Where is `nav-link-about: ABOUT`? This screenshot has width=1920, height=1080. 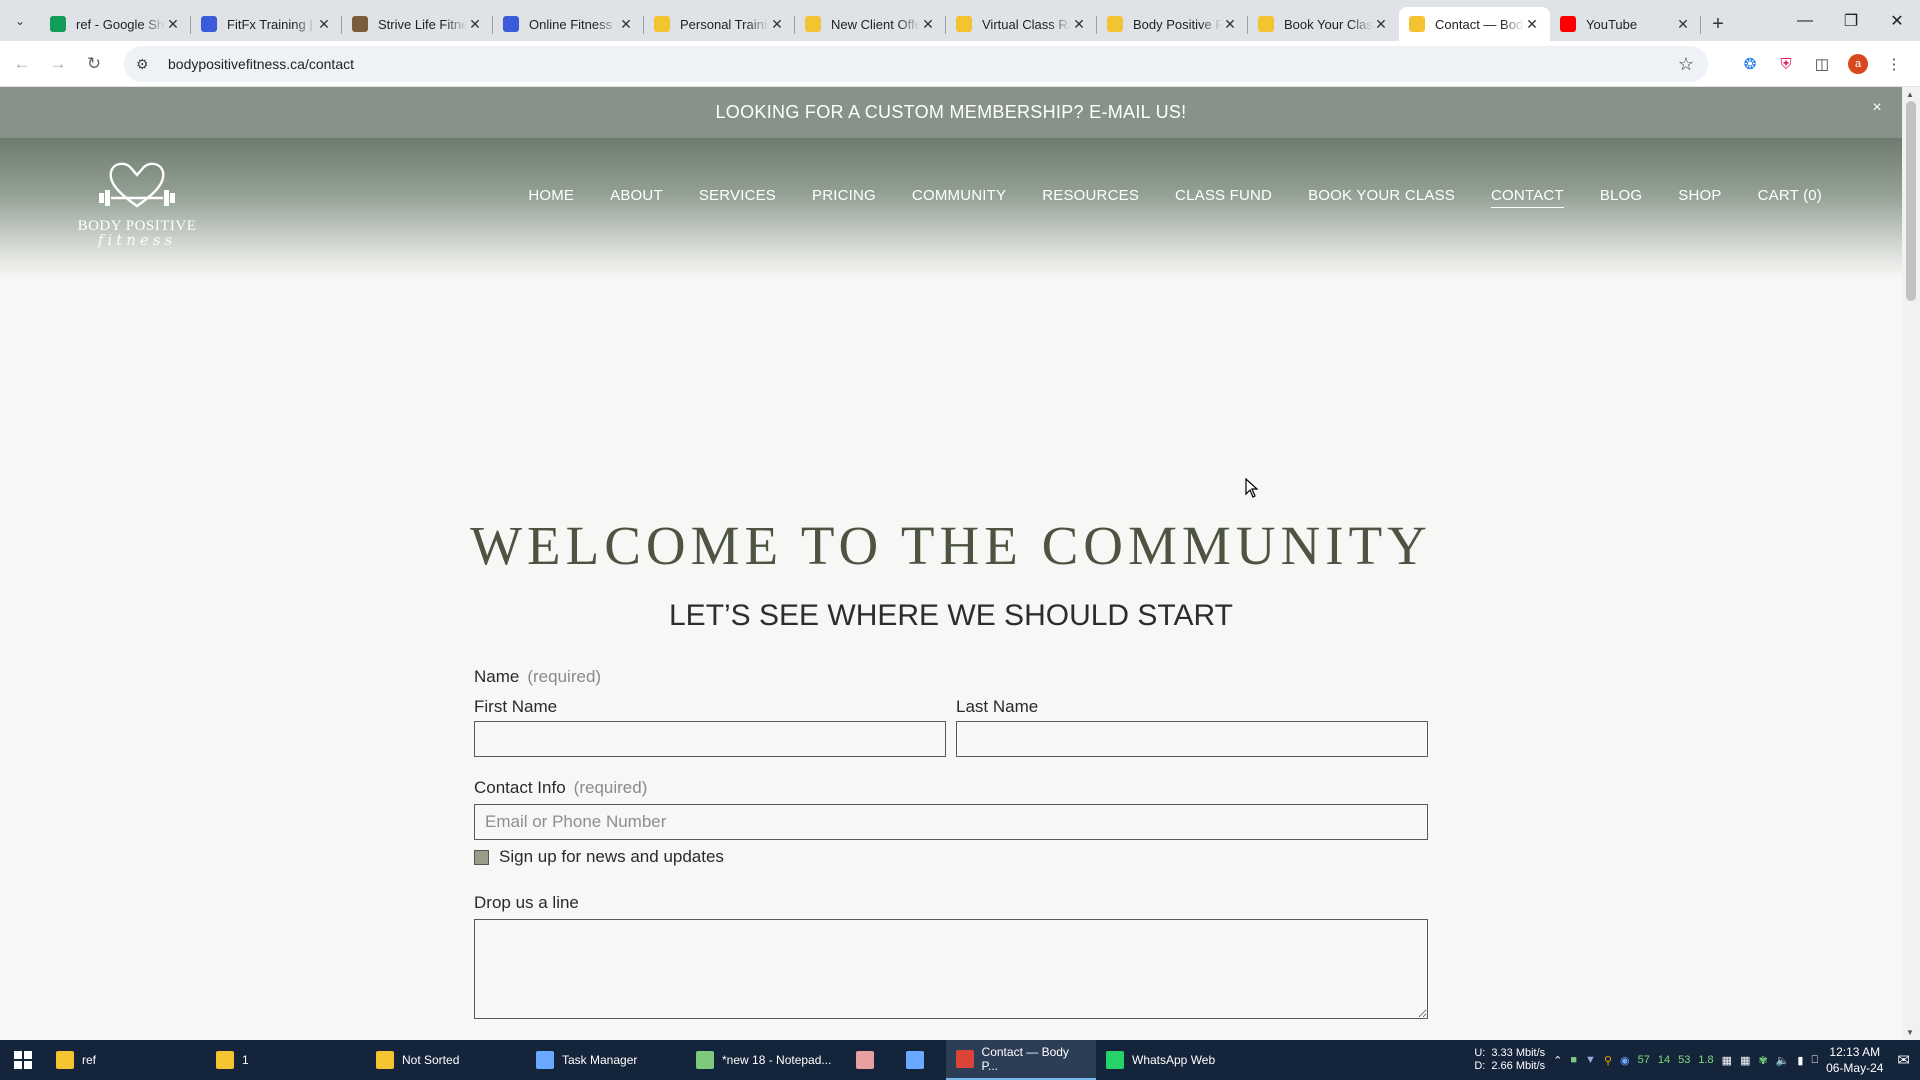
nav-link-about: ABOUT is located at coordinates (636, 197).